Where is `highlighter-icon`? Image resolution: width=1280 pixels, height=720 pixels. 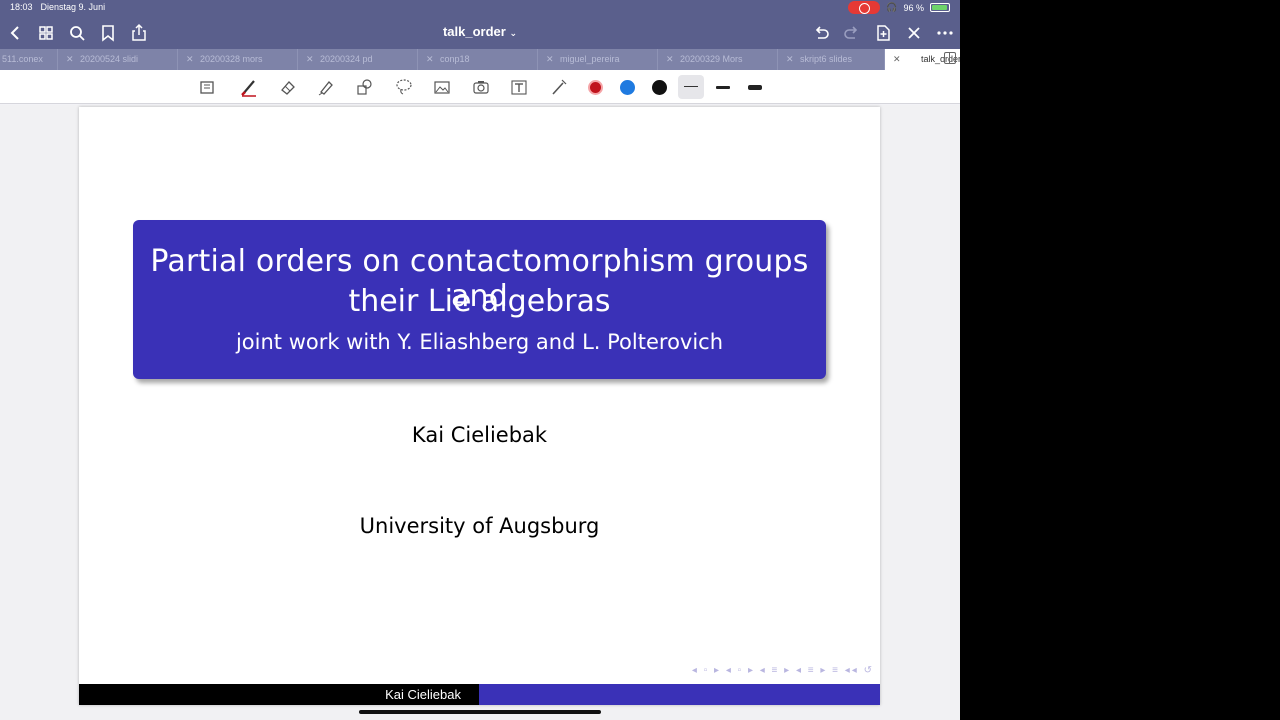
highlighter-icon is located at coordinates (326, 87).